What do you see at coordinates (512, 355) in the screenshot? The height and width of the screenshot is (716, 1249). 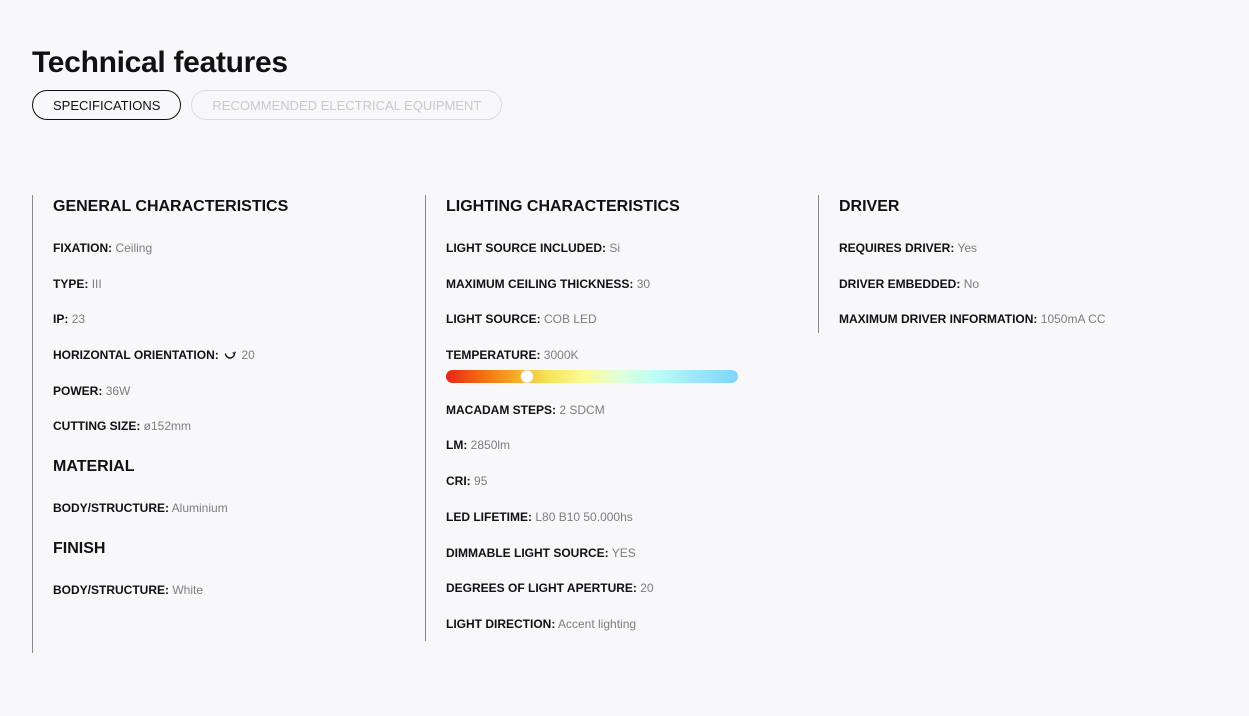 I see `spec-row: TEMPERATURE: 3000K` at bounding box center [512, 355].